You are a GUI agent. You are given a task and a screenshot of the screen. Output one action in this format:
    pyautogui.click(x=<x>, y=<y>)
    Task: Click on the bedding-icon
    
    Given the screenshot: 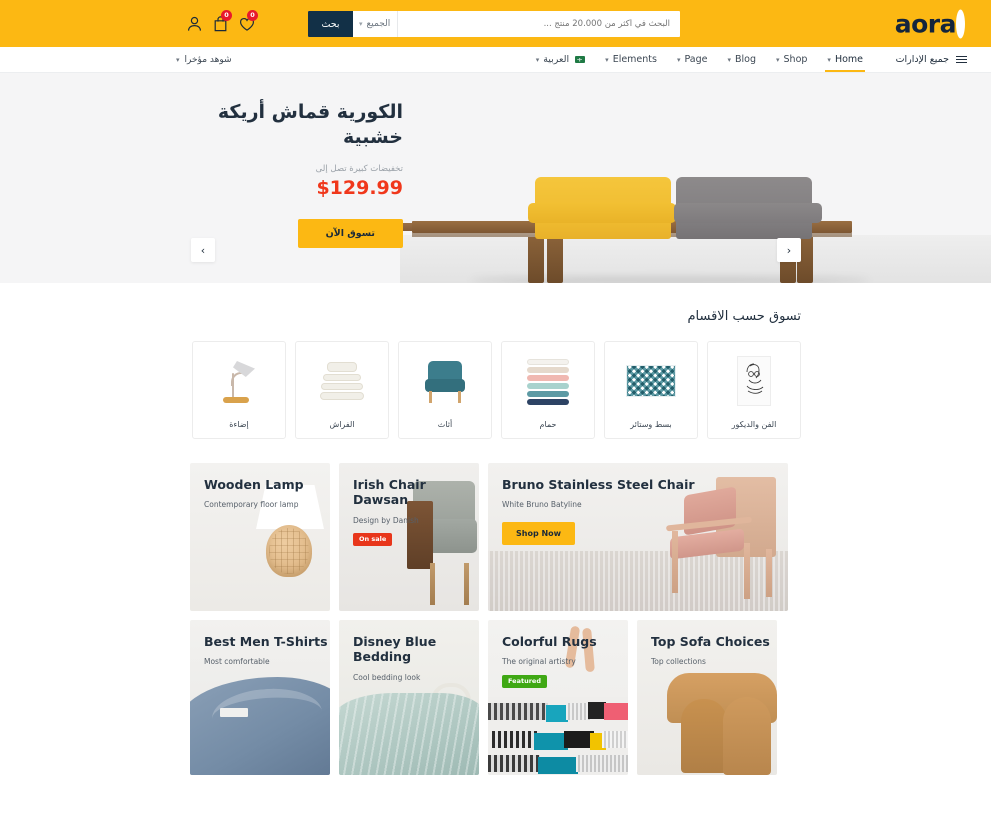 What is the action you would take?
    pyautogui.click(x=342, y=381)
    